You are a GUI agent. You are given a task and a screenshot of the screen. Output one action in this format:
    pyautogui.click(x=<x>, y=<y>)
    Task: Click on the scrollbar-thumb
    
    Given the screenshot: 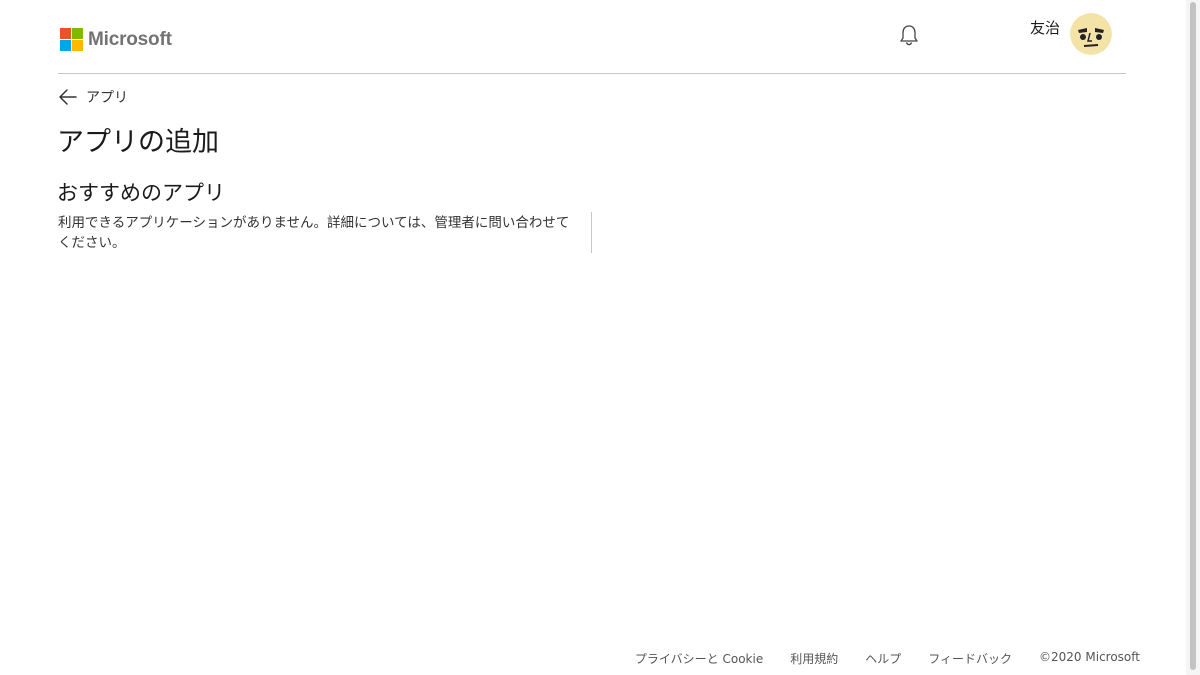 What is the action you would take?
    pyautogui.click(x=1193, y=336)
    